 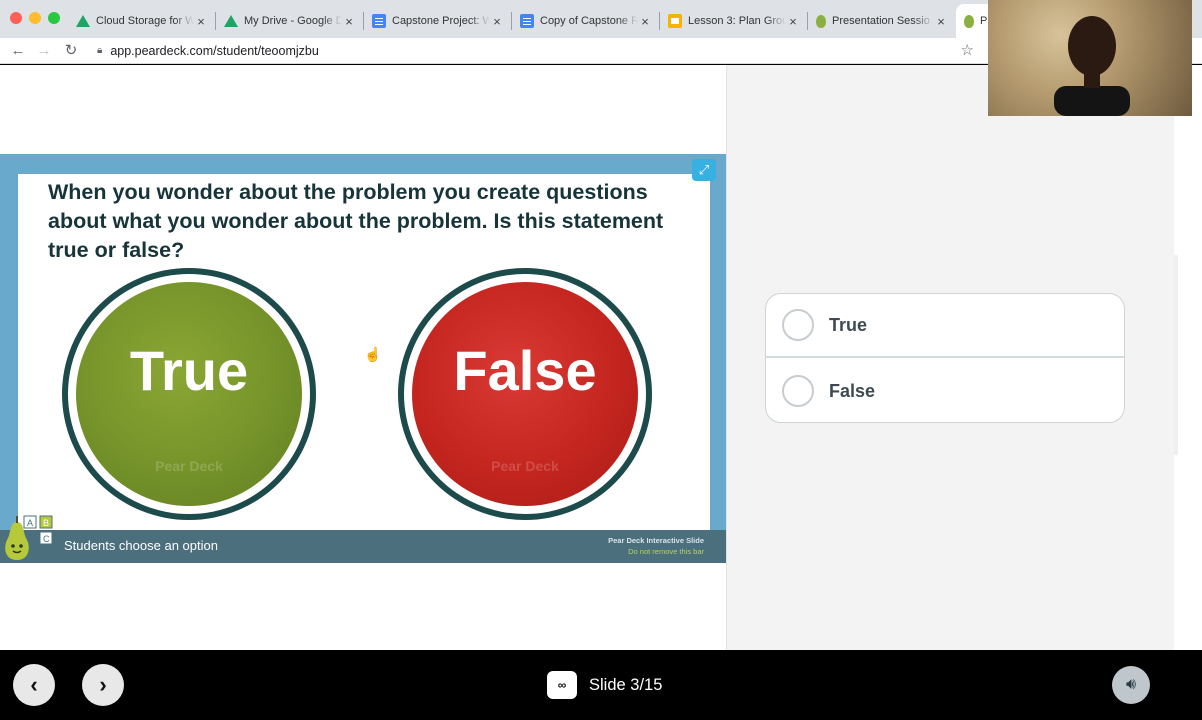 I want to click on answer-label: False, so click(x=852, y=390).